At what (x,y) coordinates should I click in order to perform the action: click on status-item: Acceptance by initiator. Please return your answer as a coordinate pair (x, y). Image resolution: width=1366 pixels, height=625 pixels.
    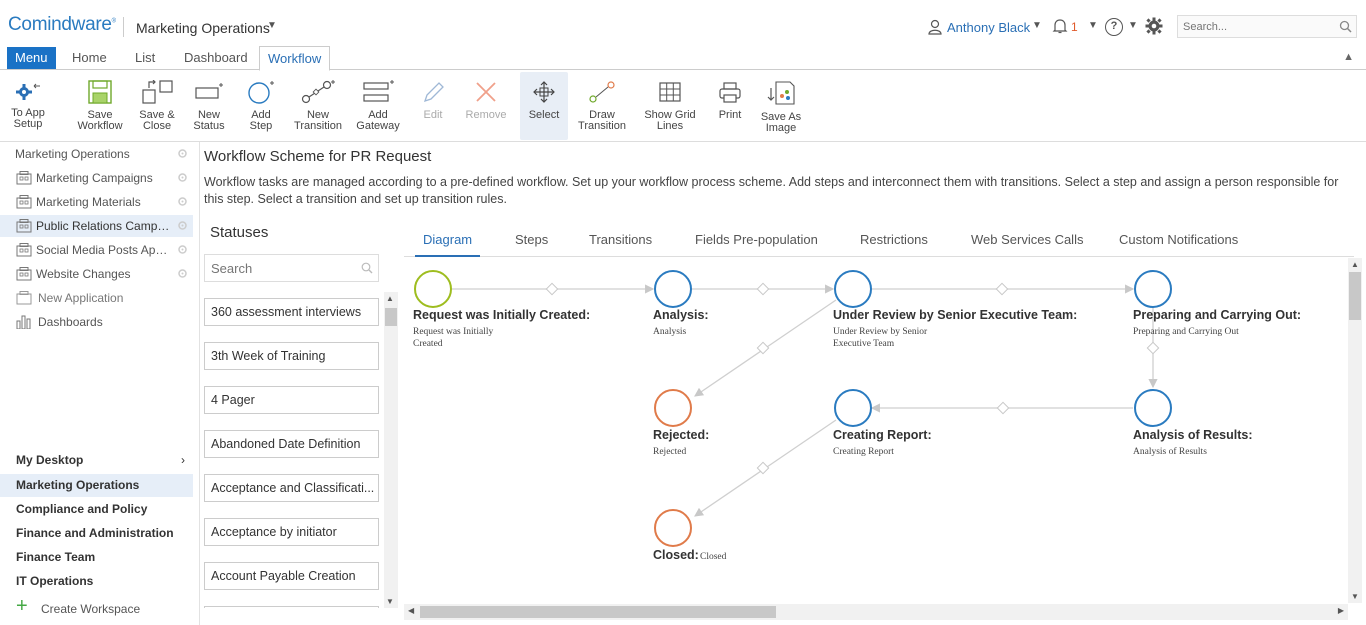
    Looking at the image, I should click on (291, 532).